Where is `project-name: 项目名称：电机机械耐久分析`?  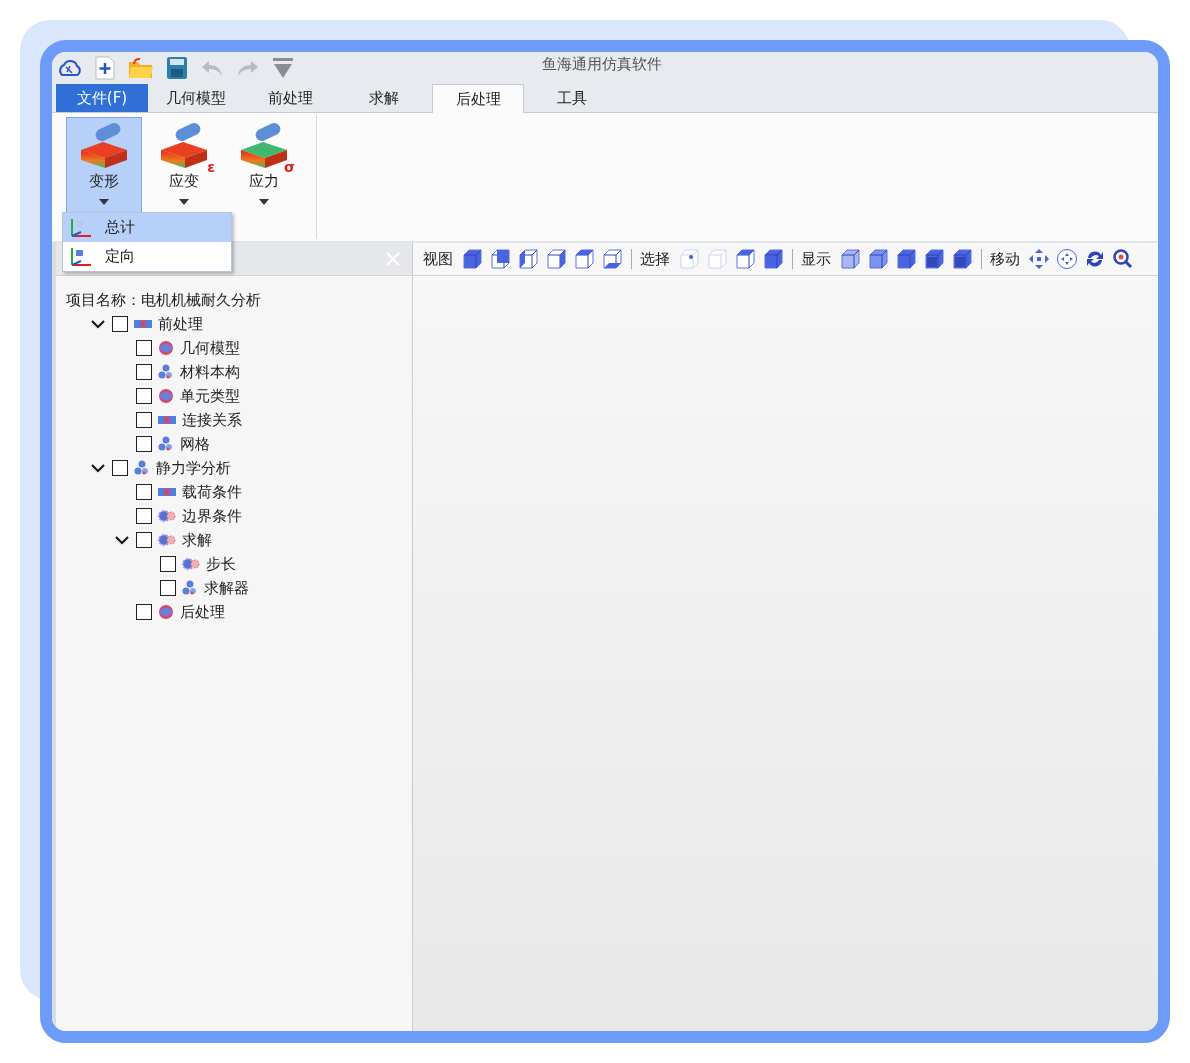
project-name: 项目名称：电机机械耐久分析 is located at coordinates (164, 300).